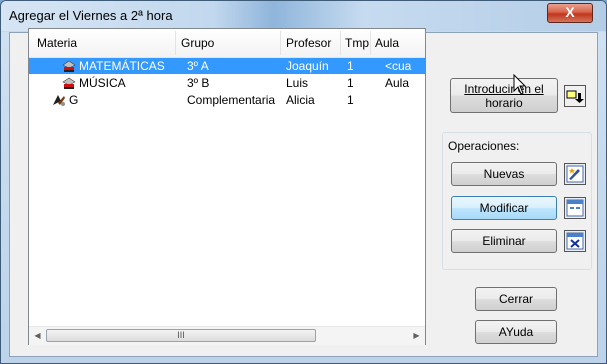 This screenshot has width=607, height=364. Describe the element at coordinates (57, 43) in the screenshot. I see `column-header-materia: Materia` at that location.